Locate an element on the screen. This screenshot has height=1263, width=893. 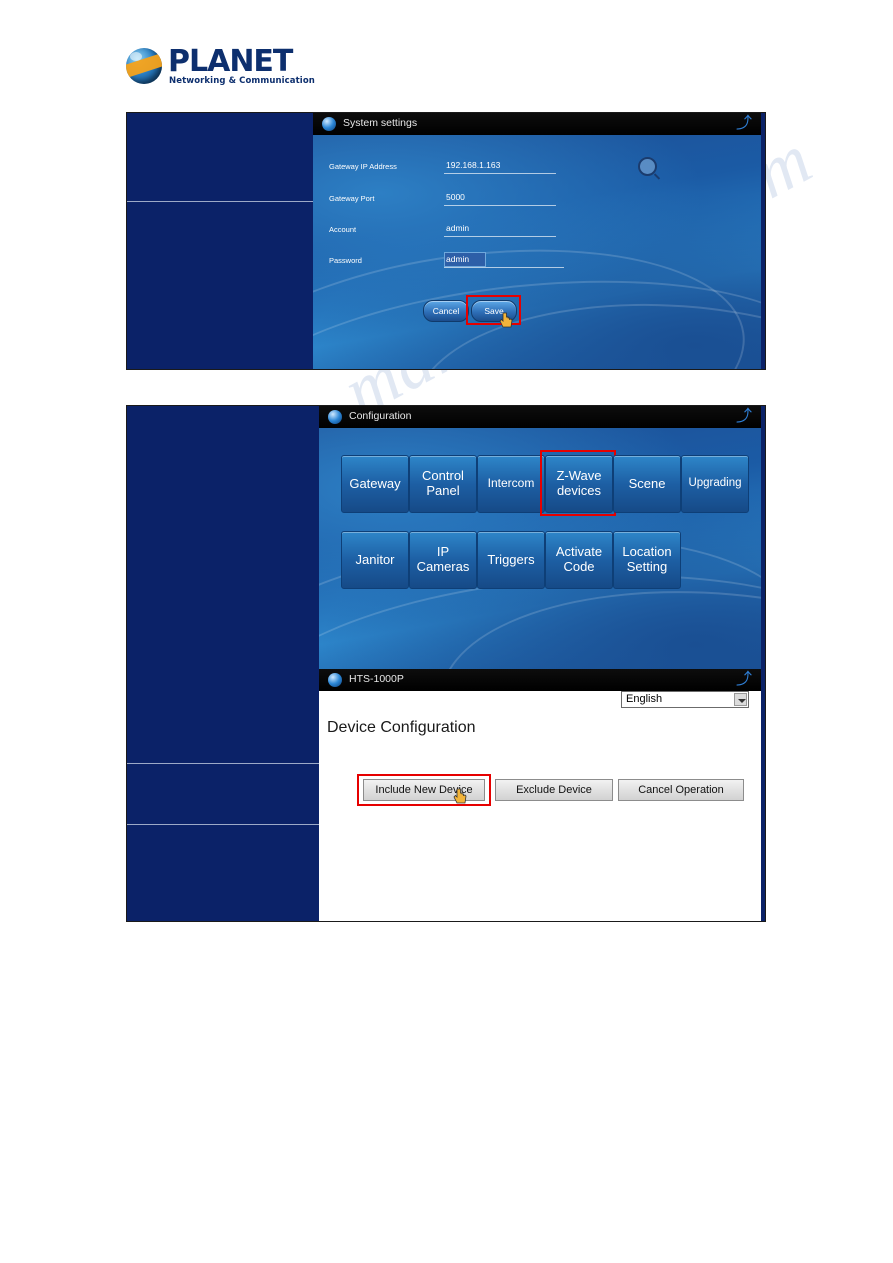
gateway-ip-value: 192.168.1.163 is located at coordinates (473, 165).